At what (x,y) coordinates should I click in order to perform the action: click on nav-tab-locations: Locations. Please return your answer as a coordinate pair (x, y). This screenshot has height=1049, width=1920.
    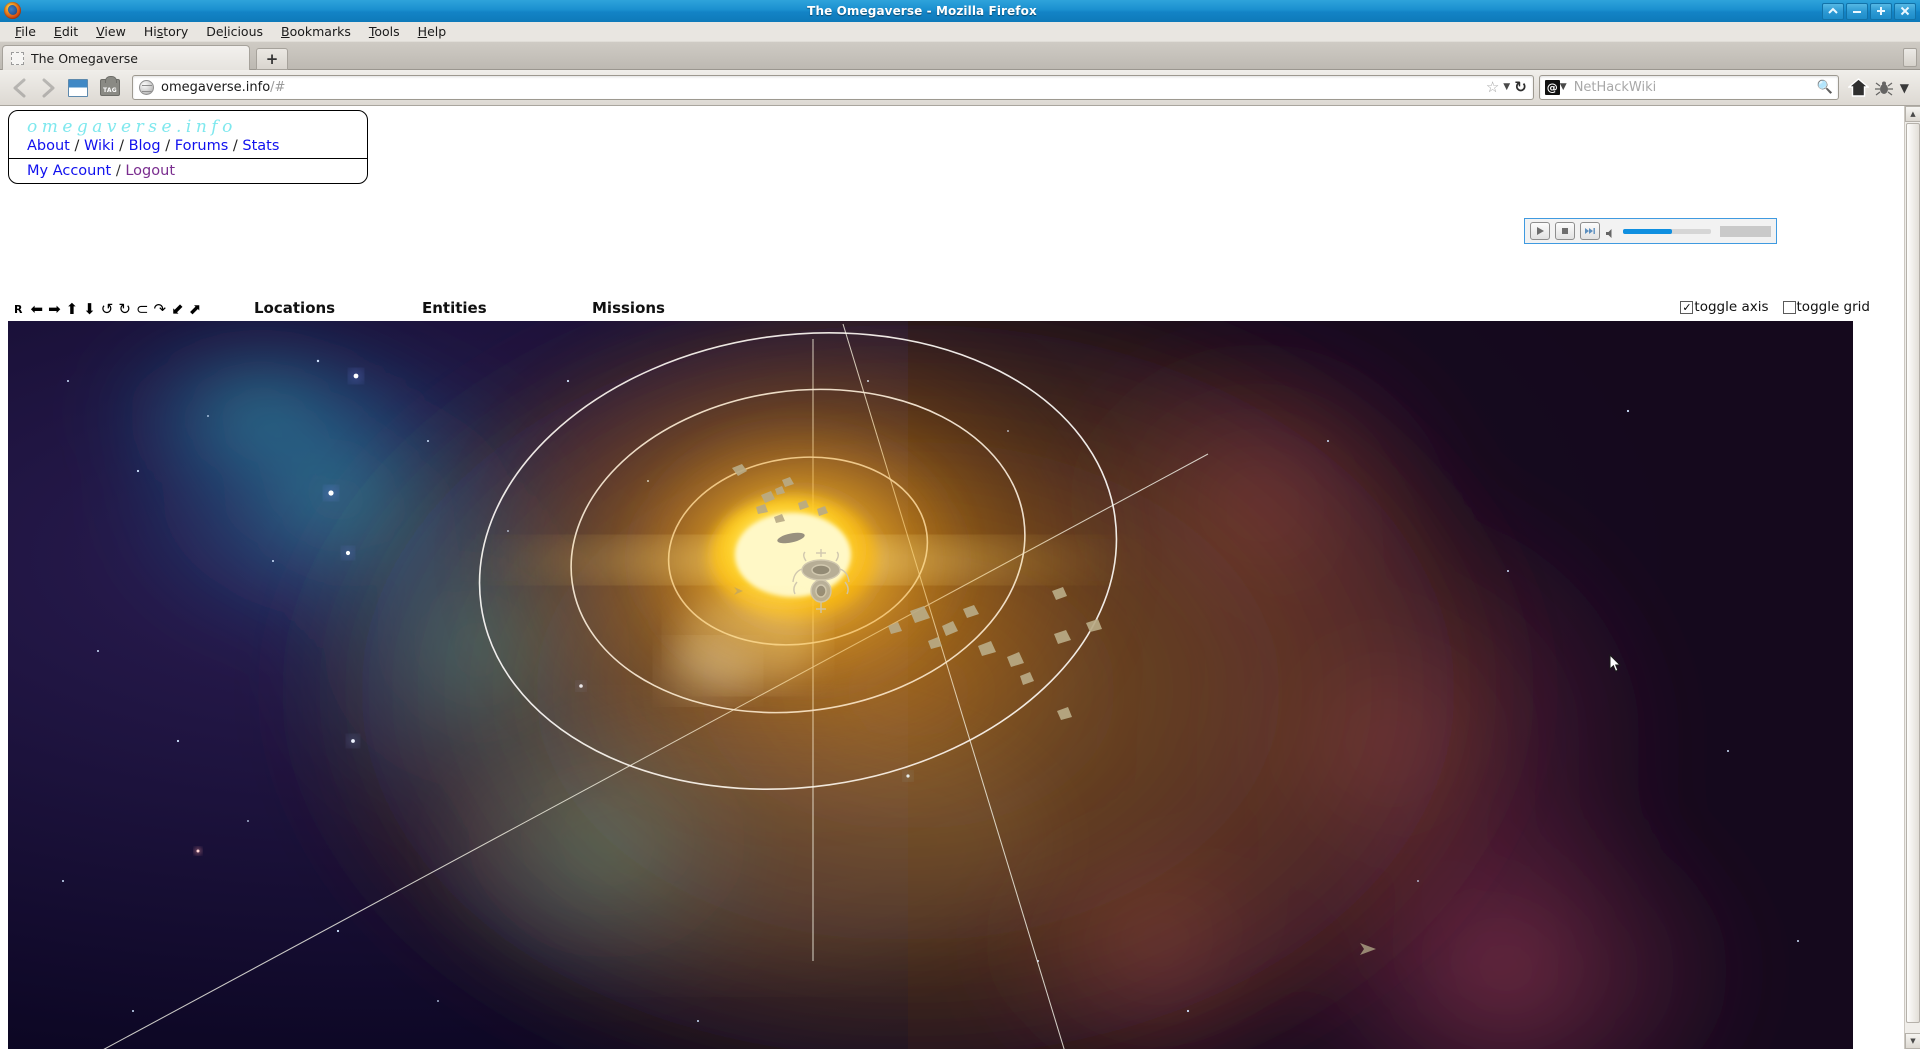
    Looking at the image, I should click on (294, 308).